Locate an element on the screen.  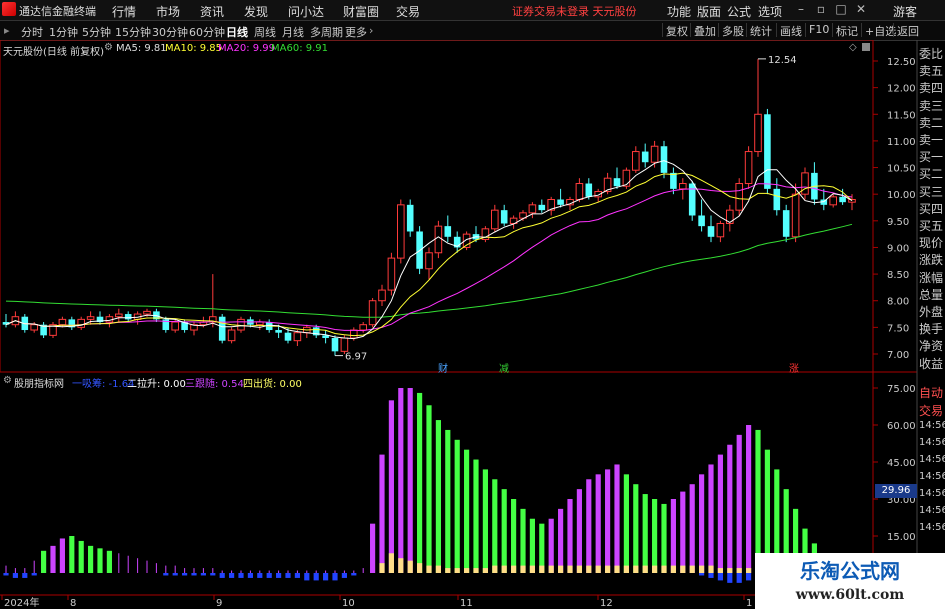
ma20-legend: MA20: 9.99 is located at coordinates (247, 48).